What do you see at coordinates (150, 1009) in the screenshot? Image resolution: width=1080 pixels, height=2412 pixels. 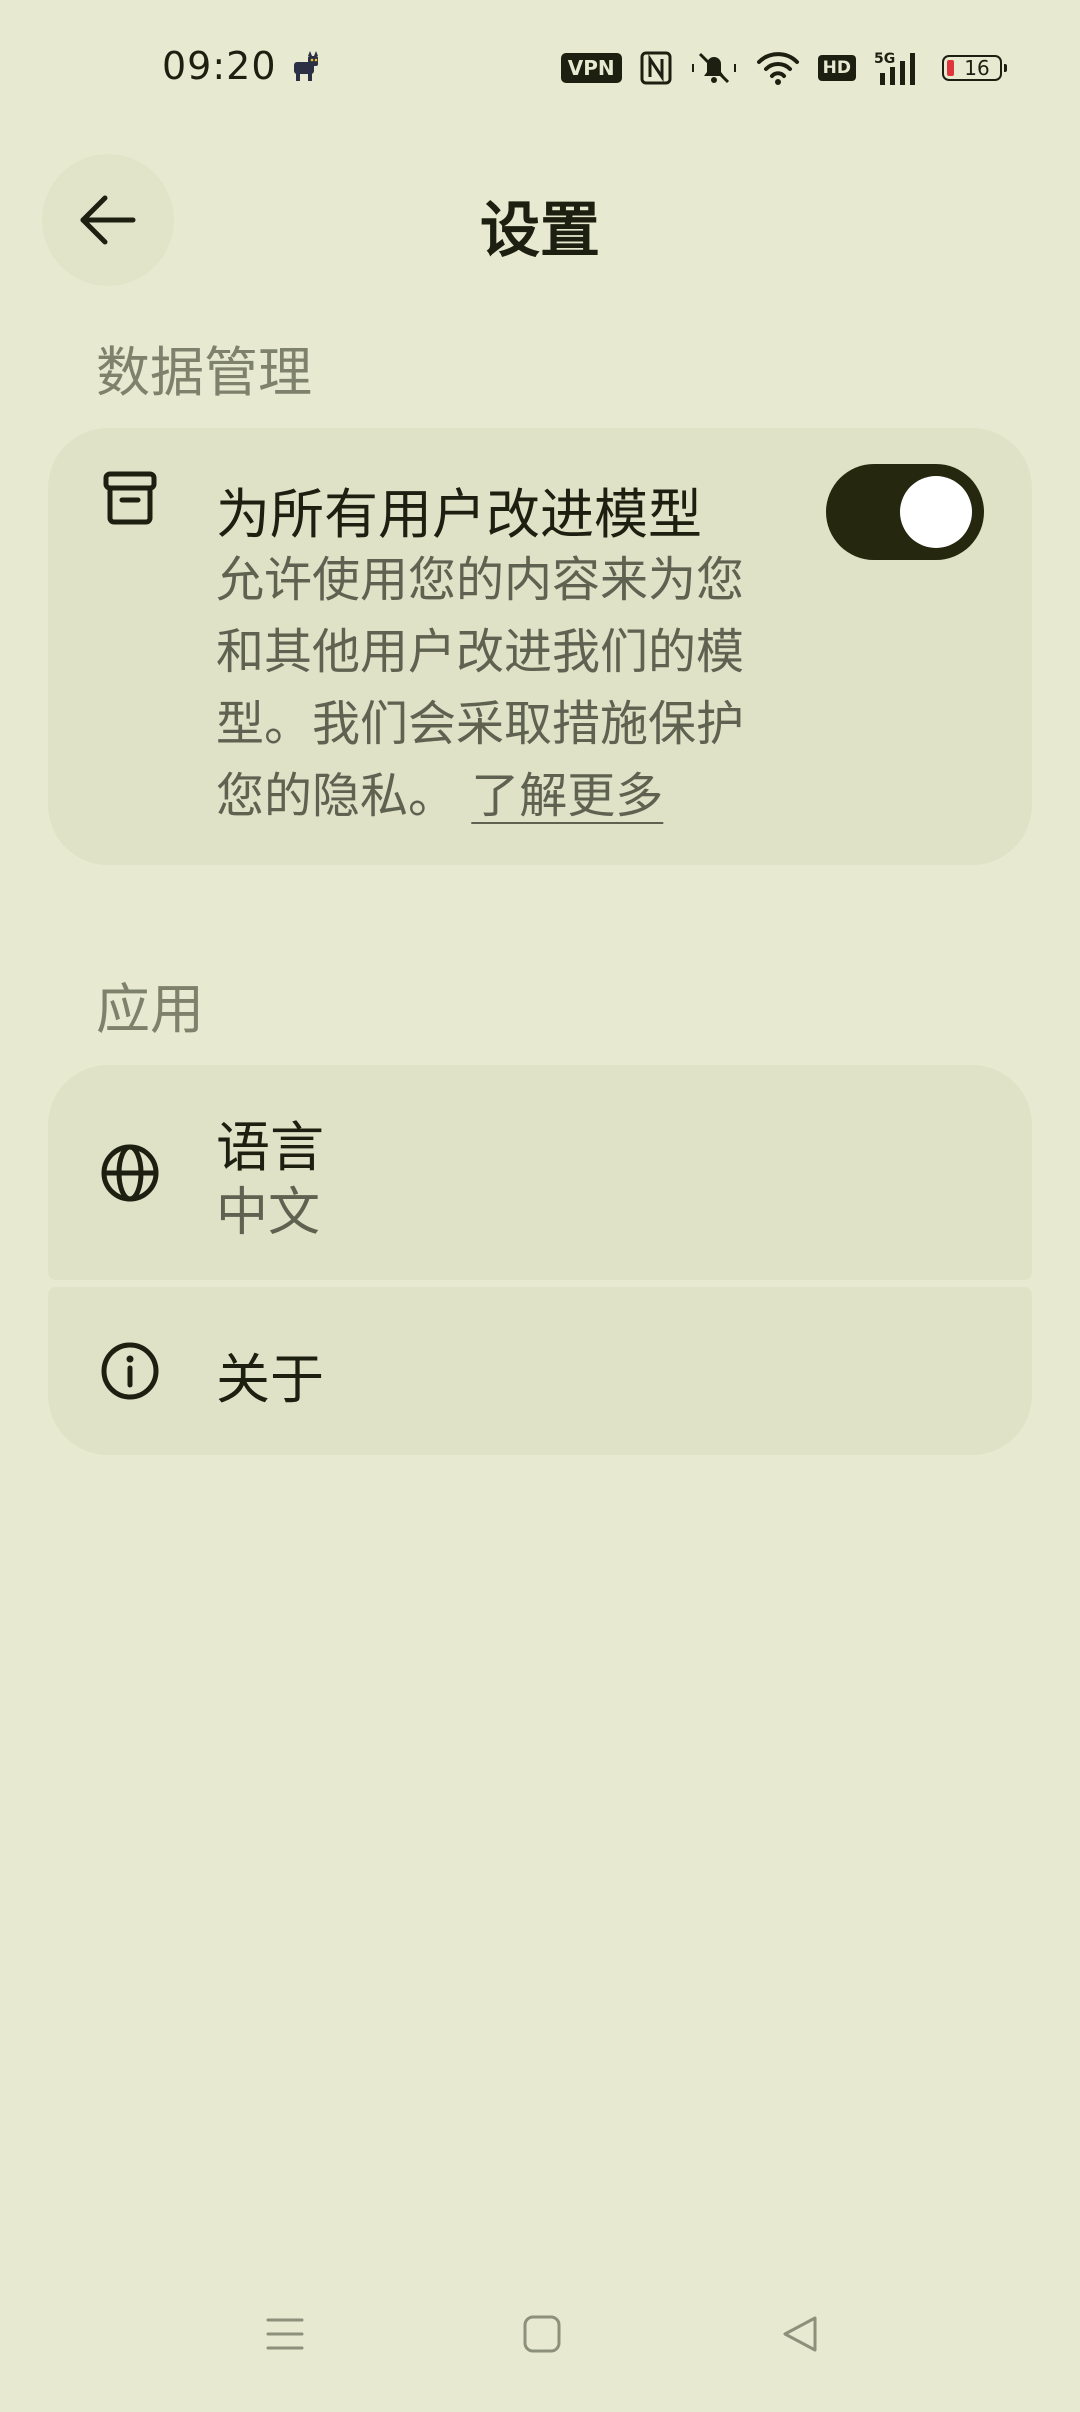 I see `section-header-app: 应用` at bounding box center [150, 1009].